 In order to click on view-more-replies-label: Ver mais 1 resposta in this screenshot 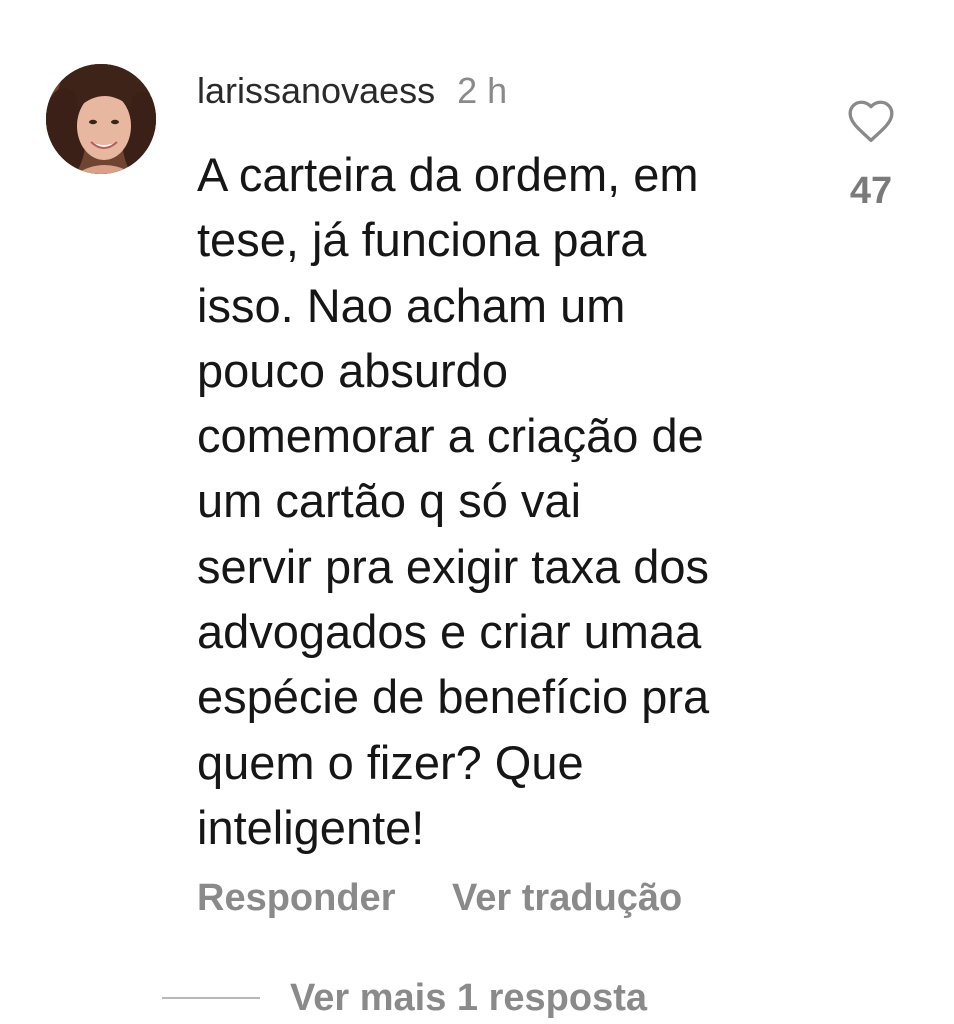, I will do `click(468, 998)`.